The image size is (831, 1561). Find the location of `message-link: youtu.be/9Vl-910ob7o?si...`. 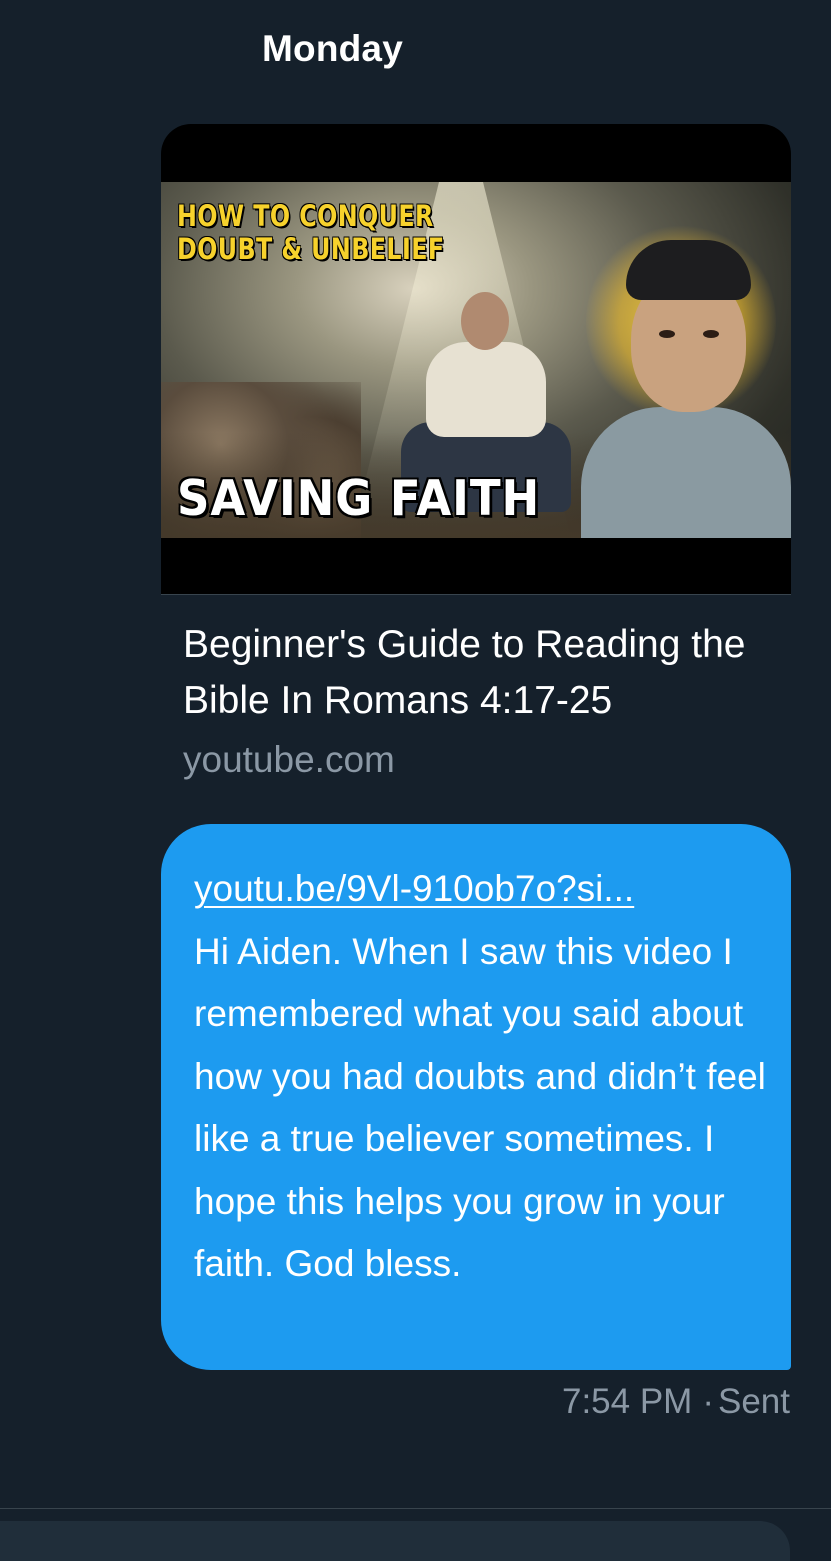

message-link: youtu.be/9Vl-910ob7o?si... is located at coordinates (481, 889).